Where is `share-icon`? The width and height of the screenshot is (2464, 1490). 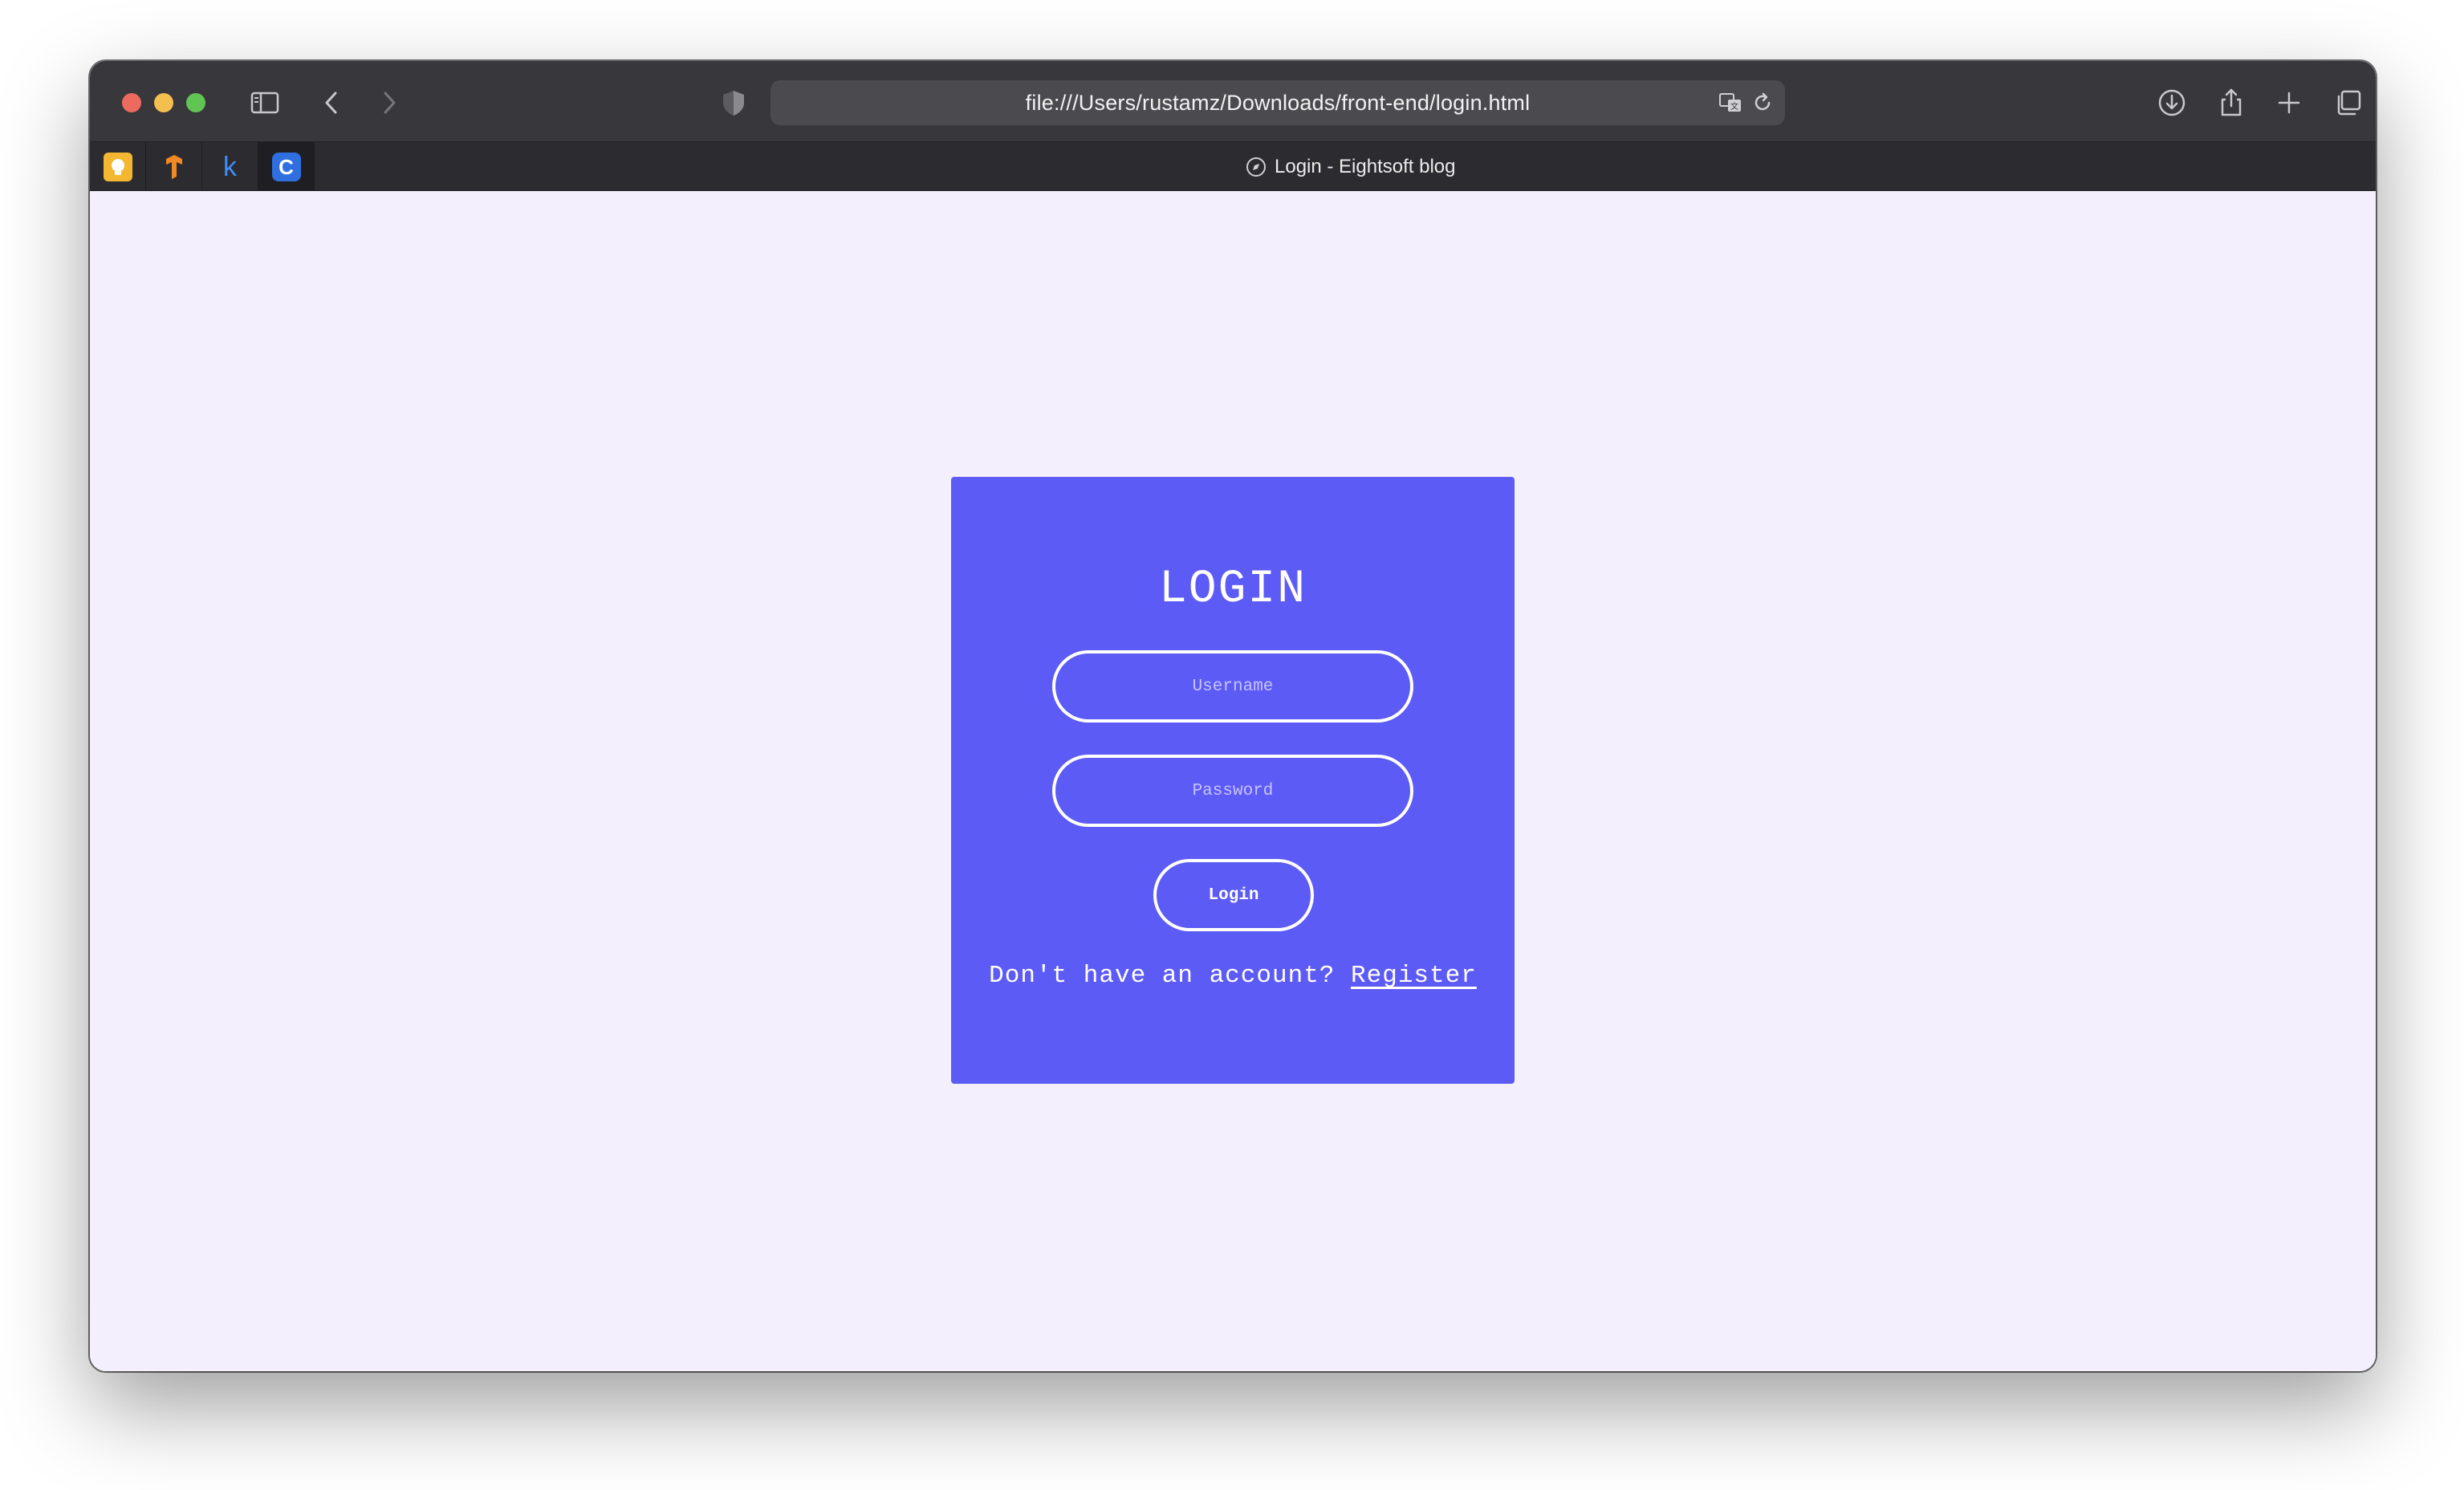
share-icon is located at coordinates (2231, 103).